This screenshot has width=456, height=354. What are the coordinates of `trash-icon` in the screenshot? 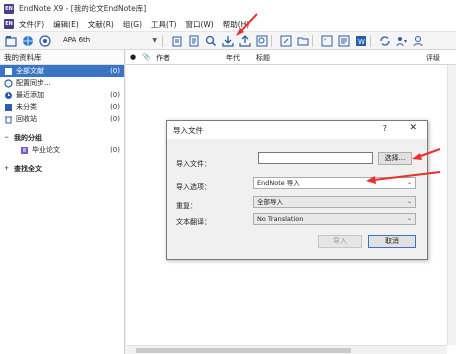 It's located at (8, 119).